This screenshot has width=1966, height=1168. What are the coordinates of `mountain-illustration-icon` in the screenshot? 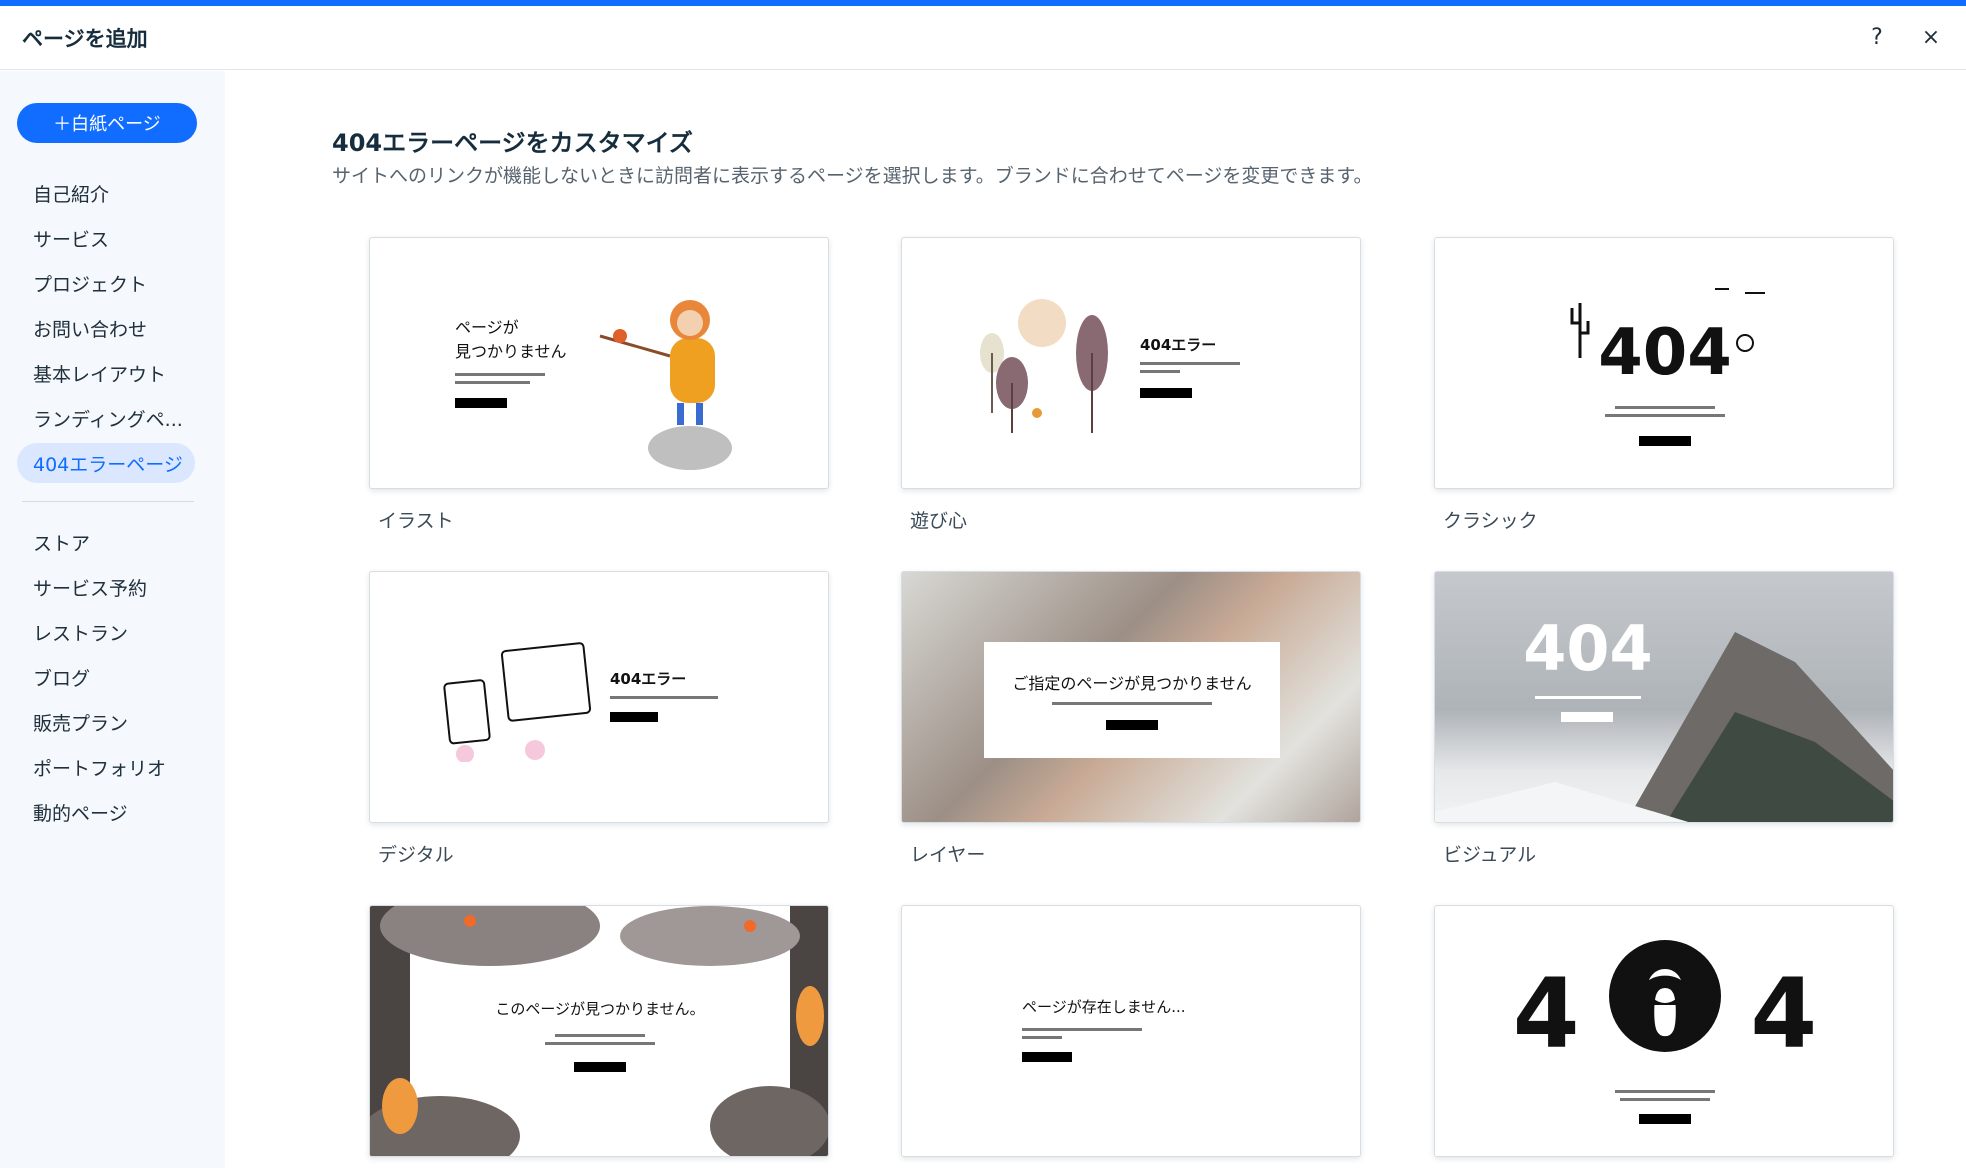 It's located at (1664, 727).